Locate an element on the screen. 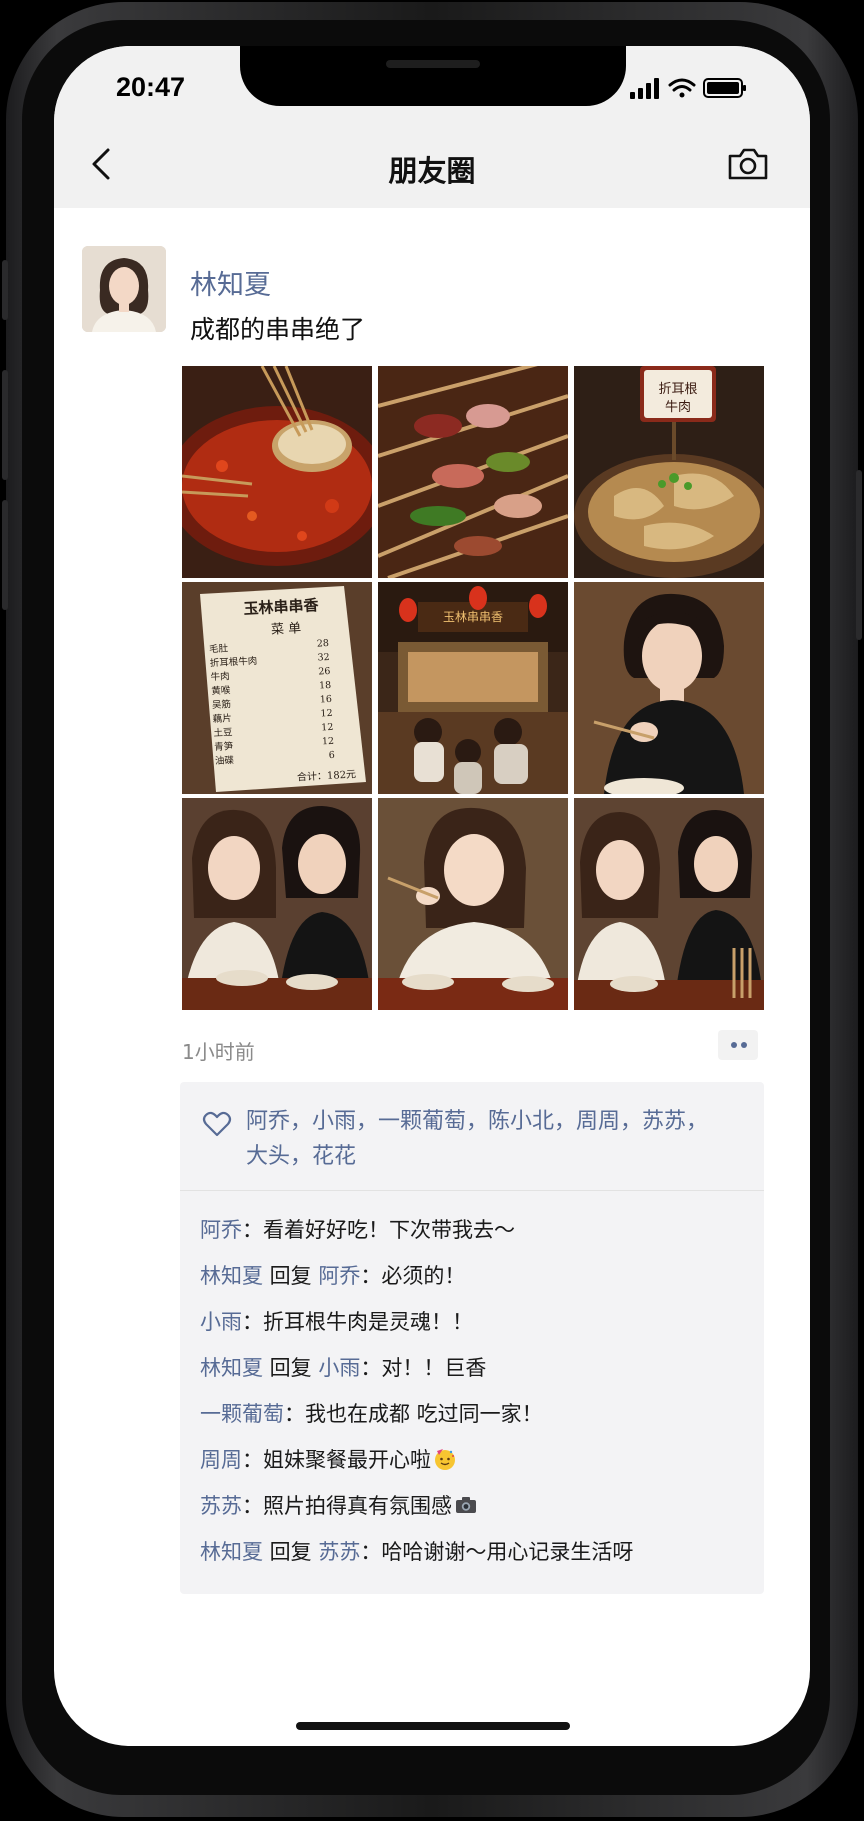  comment: 林知夏 回复 阿乔：必须的！ is located at coordinates (477, 1281).